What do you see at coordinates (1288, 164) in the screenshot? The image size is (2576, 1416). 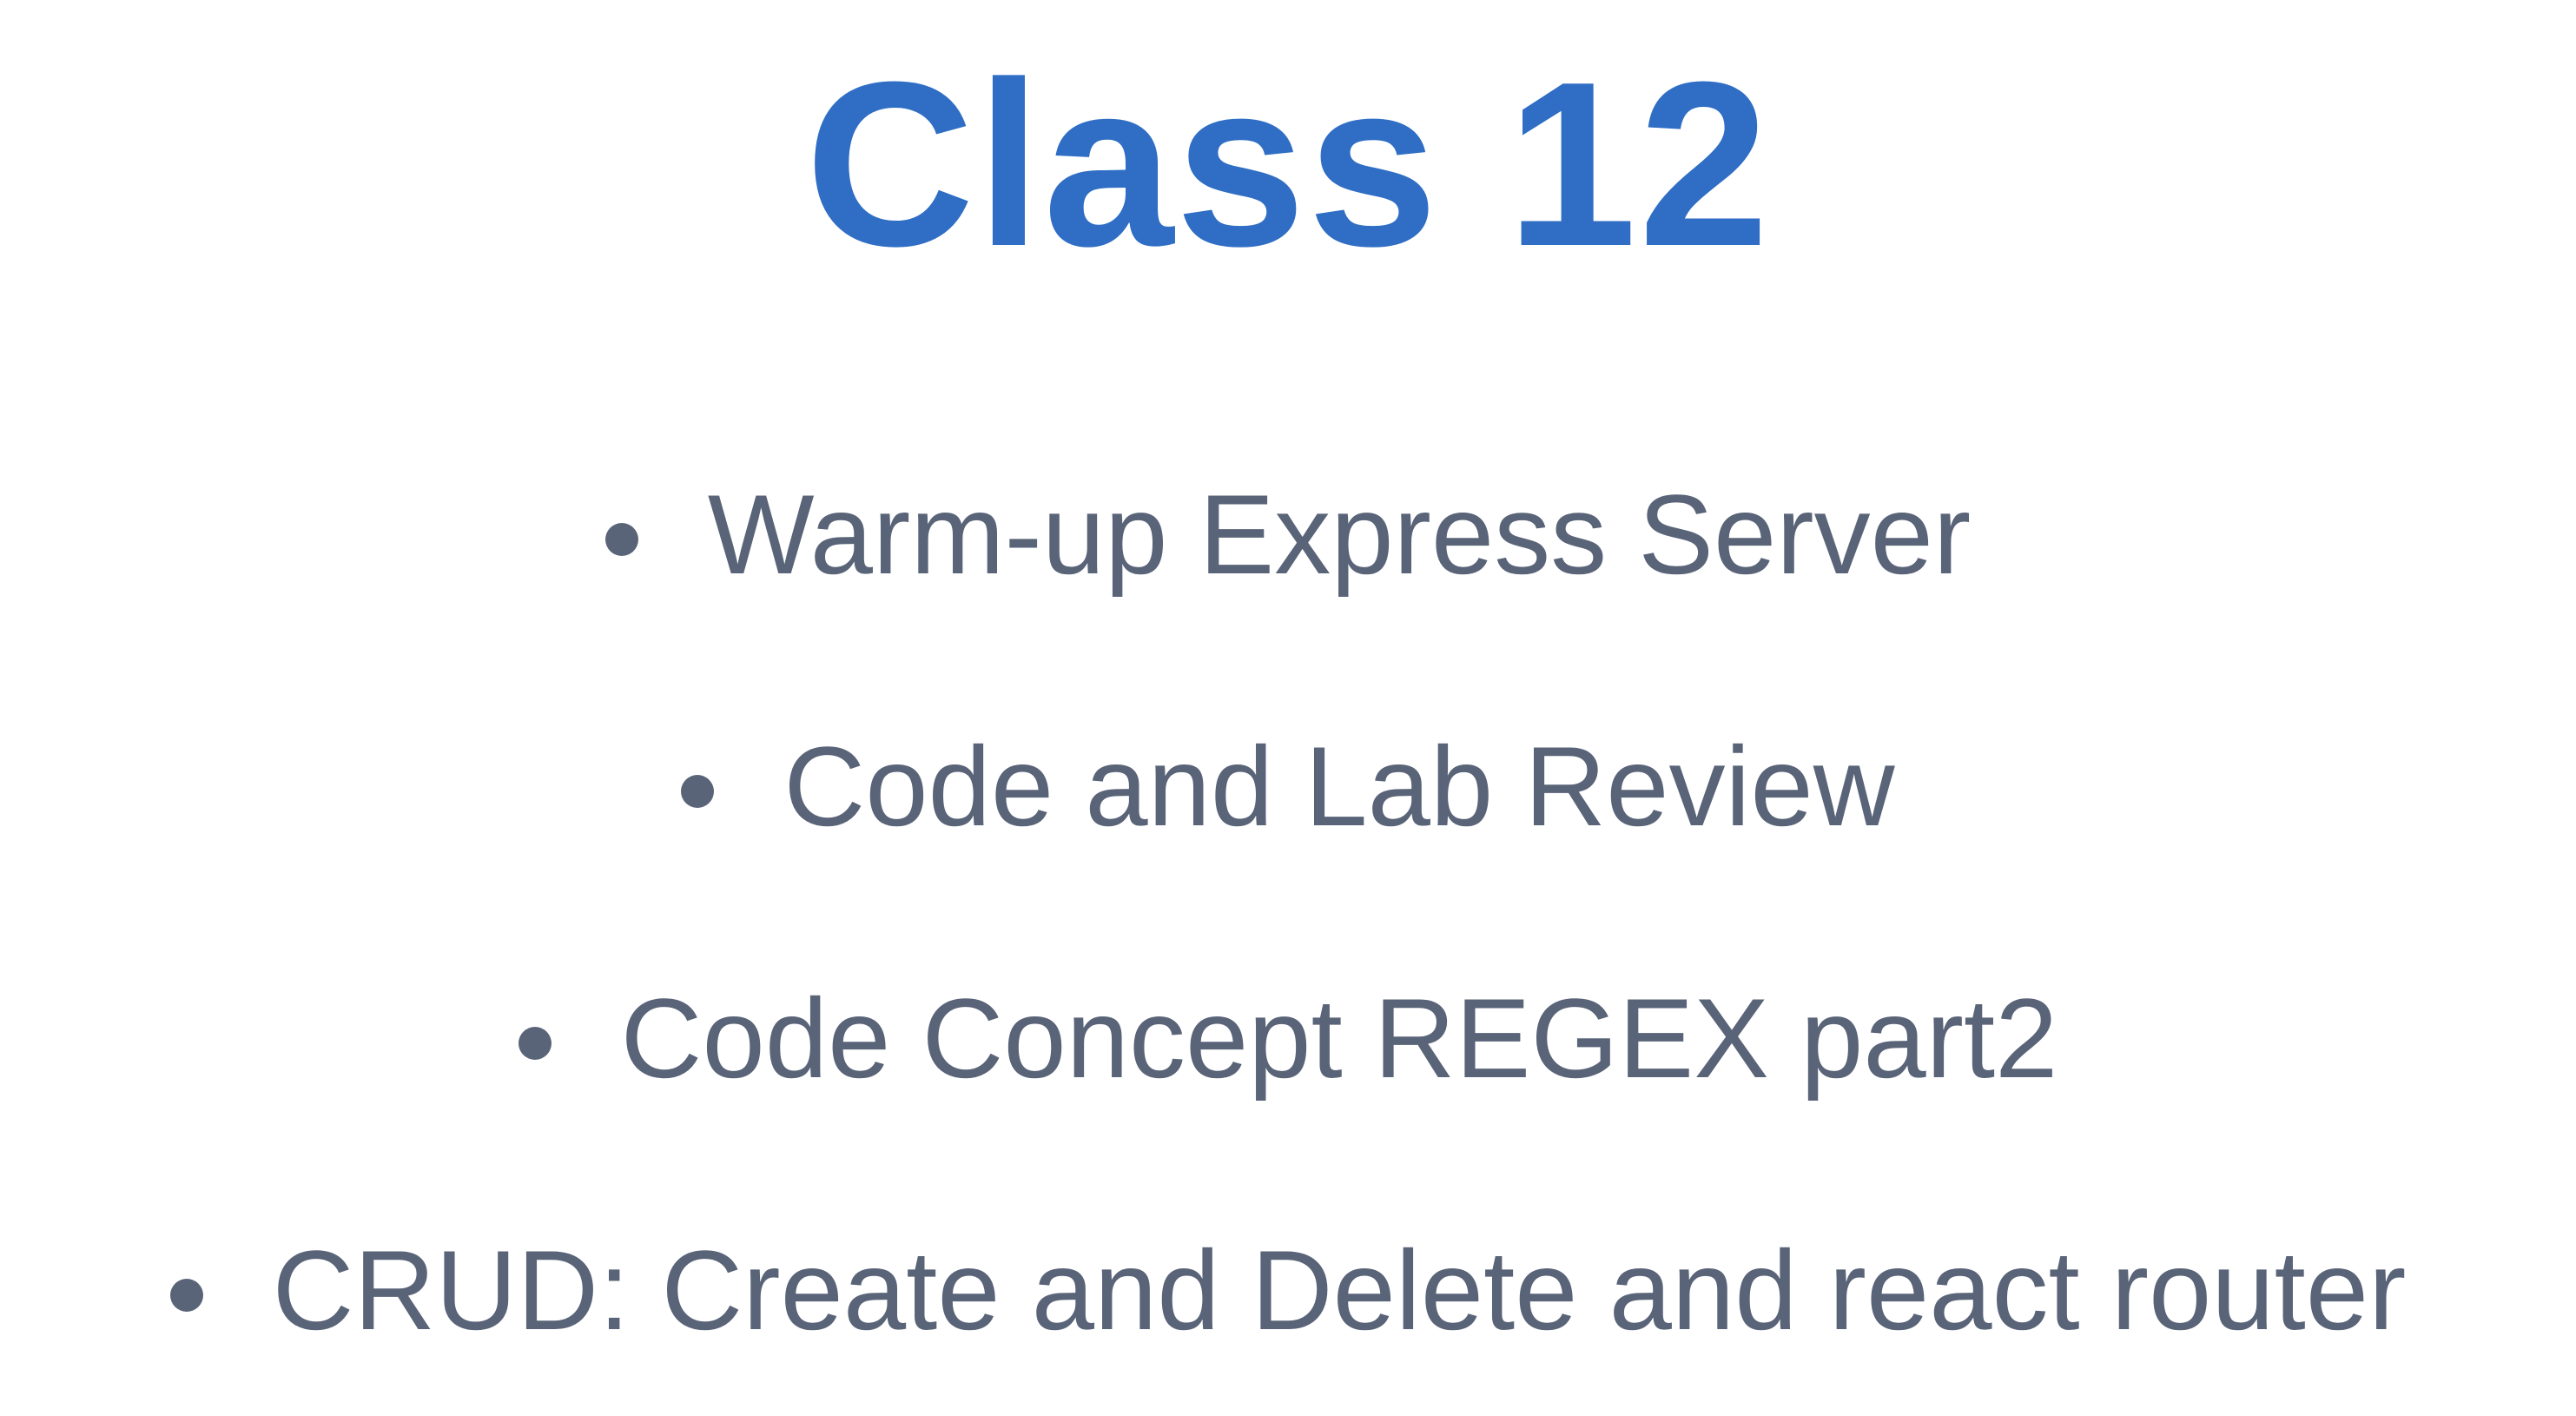 I see `slide-title: Class 12` at bounding box center [1288, 164].